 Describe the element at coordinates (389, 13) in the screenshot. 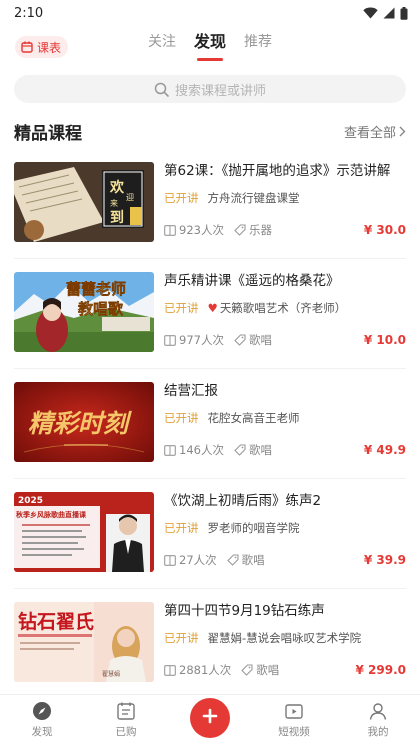

I see `signal-icon` at that location.